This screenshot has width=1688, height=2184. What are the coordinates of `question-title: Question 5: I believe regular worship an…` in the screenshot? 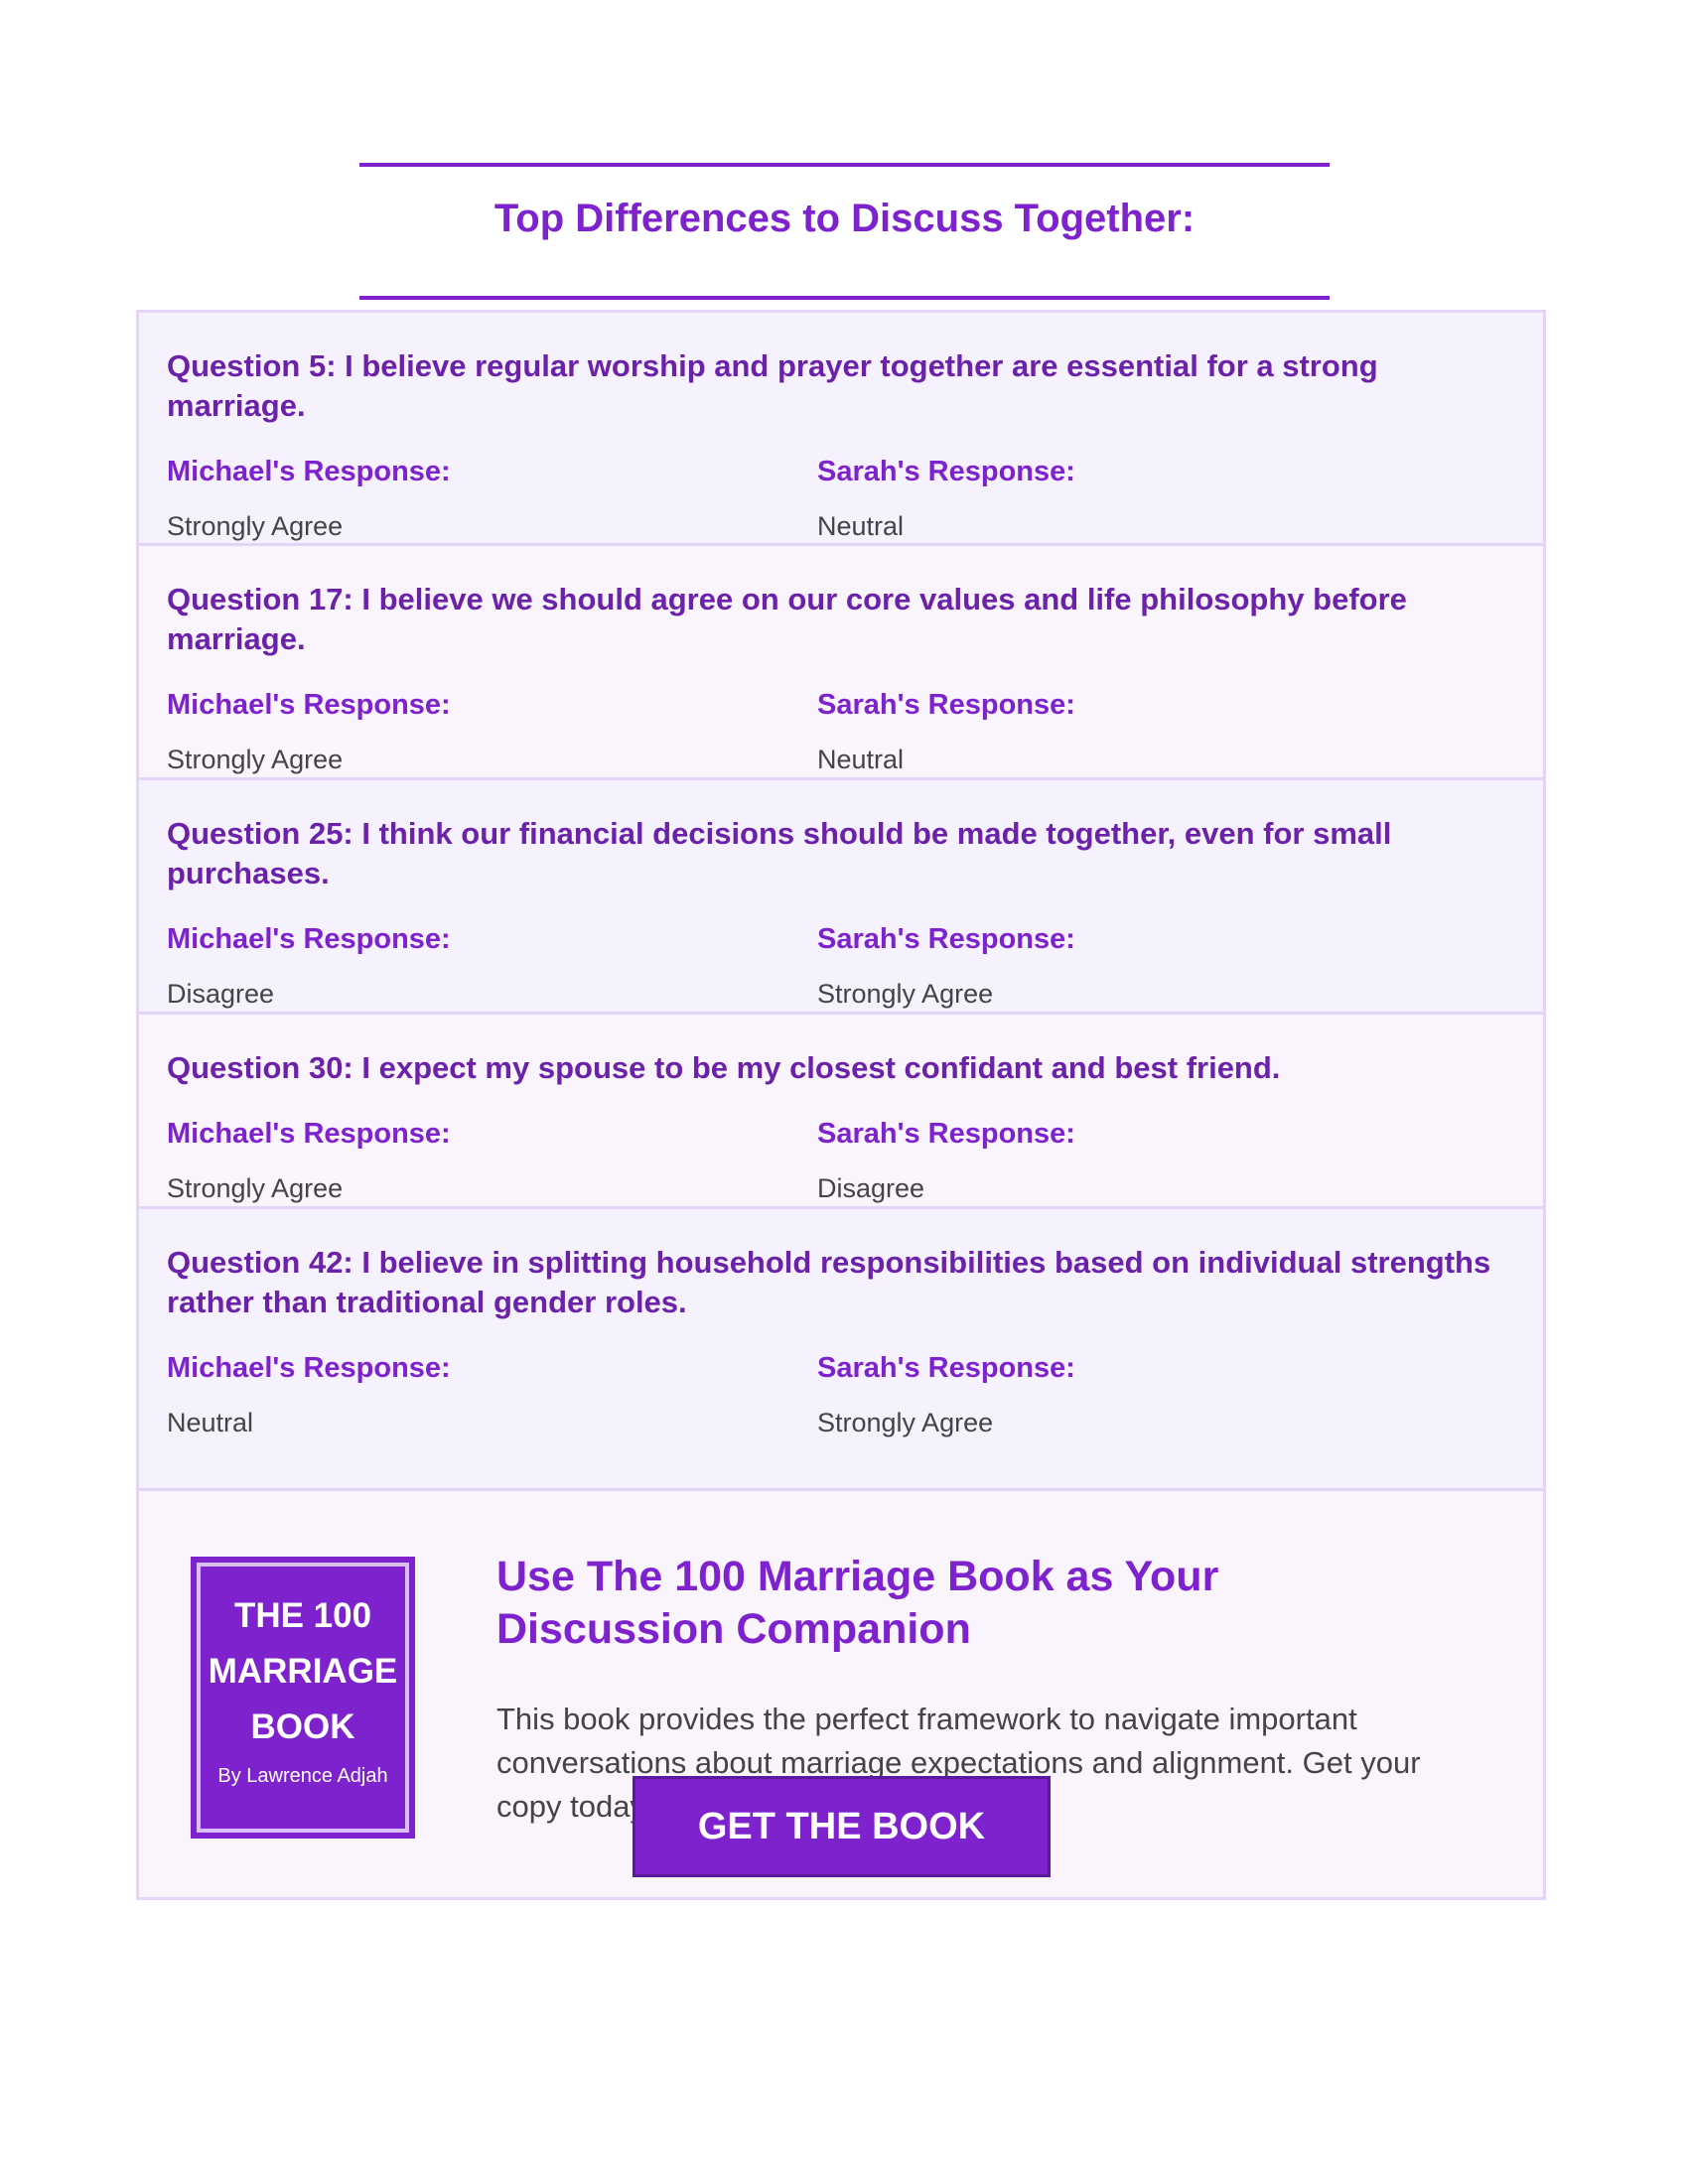 It's located at (772, 385).